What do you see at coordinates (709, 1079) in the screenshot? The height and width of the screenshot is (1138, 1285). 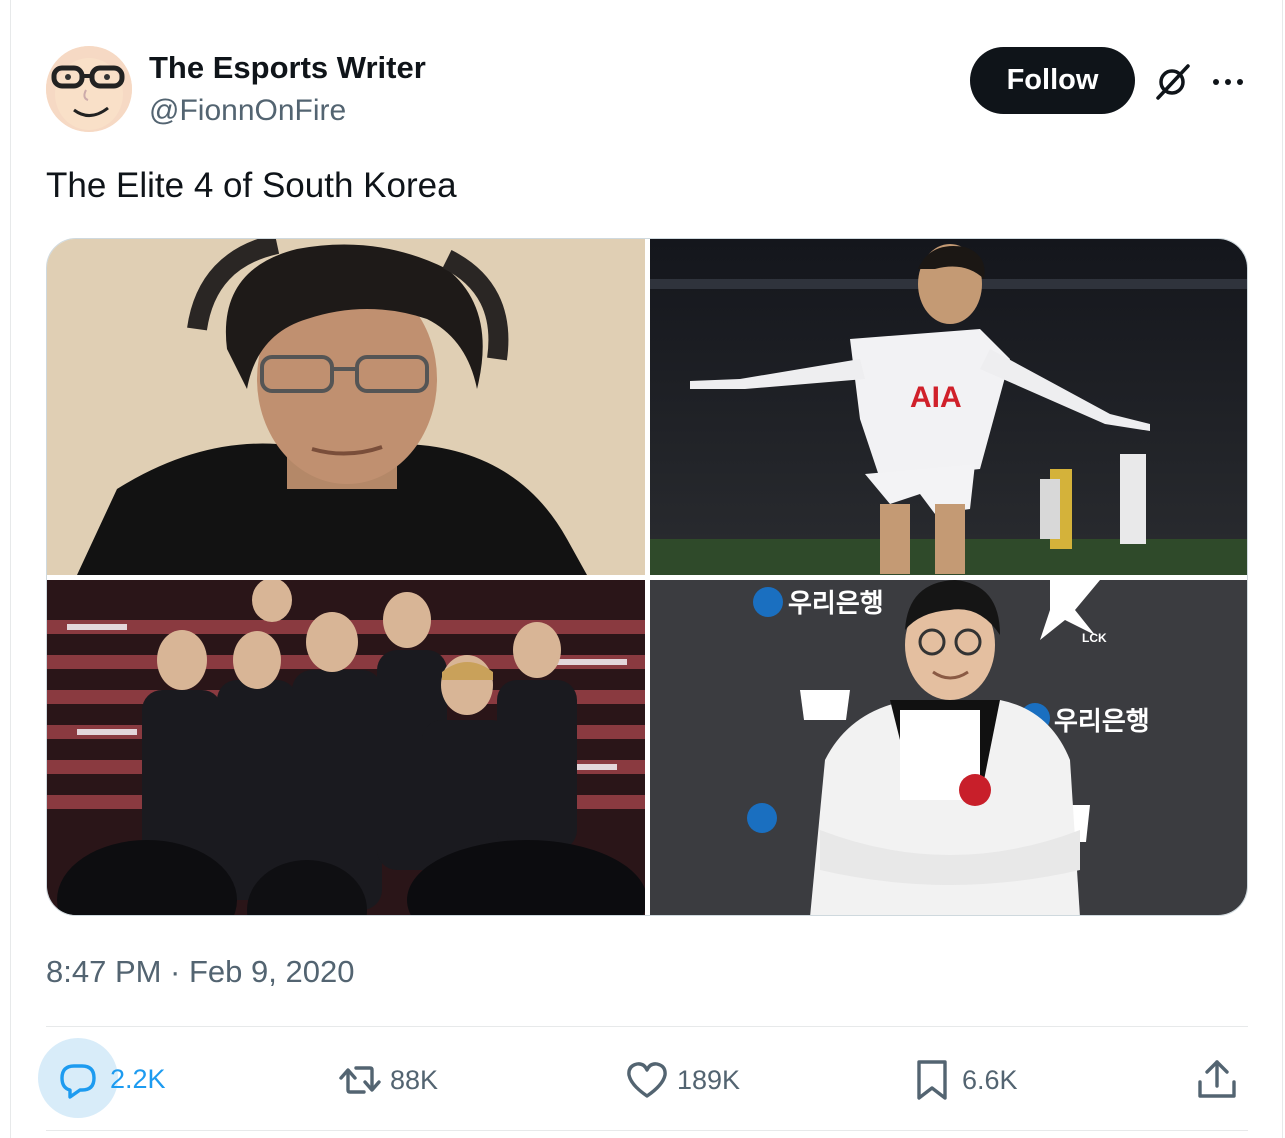 I see `like-count: 189K` at bounding box center [709, 1079].